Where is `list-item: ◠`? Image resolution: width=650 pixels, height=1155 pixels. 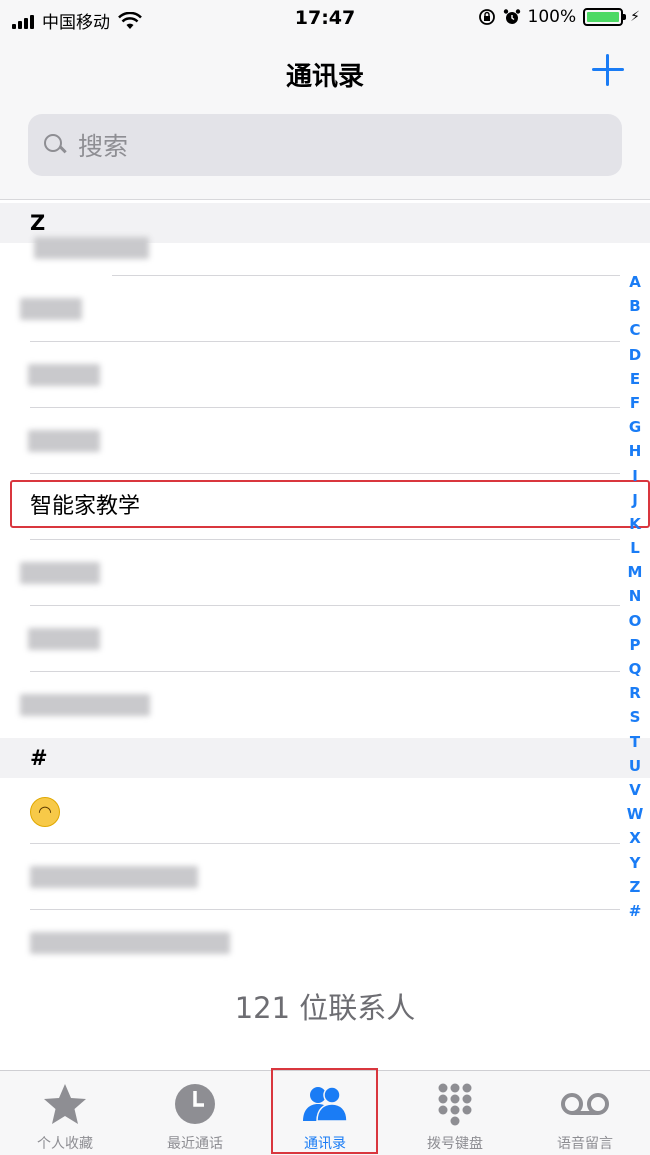 list-item: ◠ is located at coordinates (310, 811).